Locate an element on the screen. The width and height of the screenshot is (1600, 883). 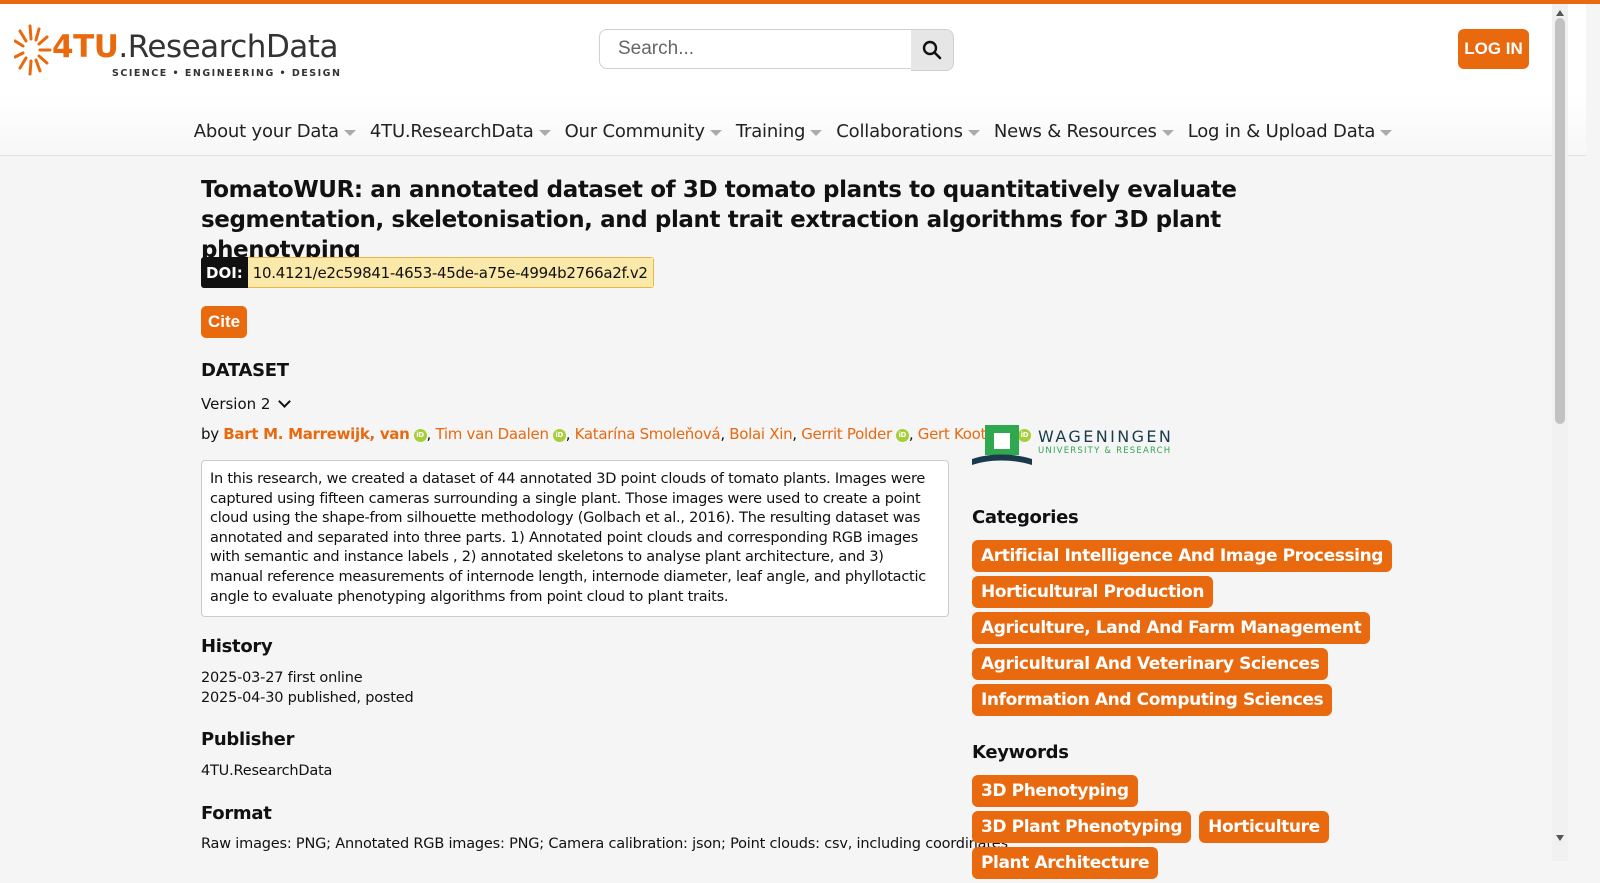
author-link: Bart M. Marrewijk, van is located at coordinates (316, 434).